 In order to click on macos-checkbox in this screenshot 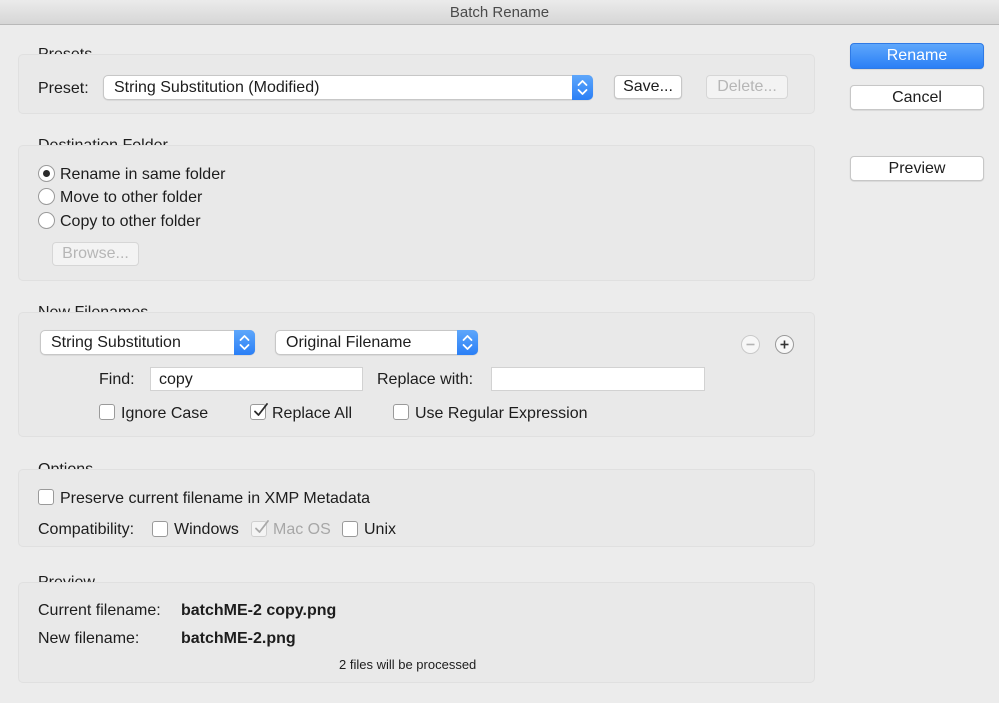, I will do `click(260, 528)`.